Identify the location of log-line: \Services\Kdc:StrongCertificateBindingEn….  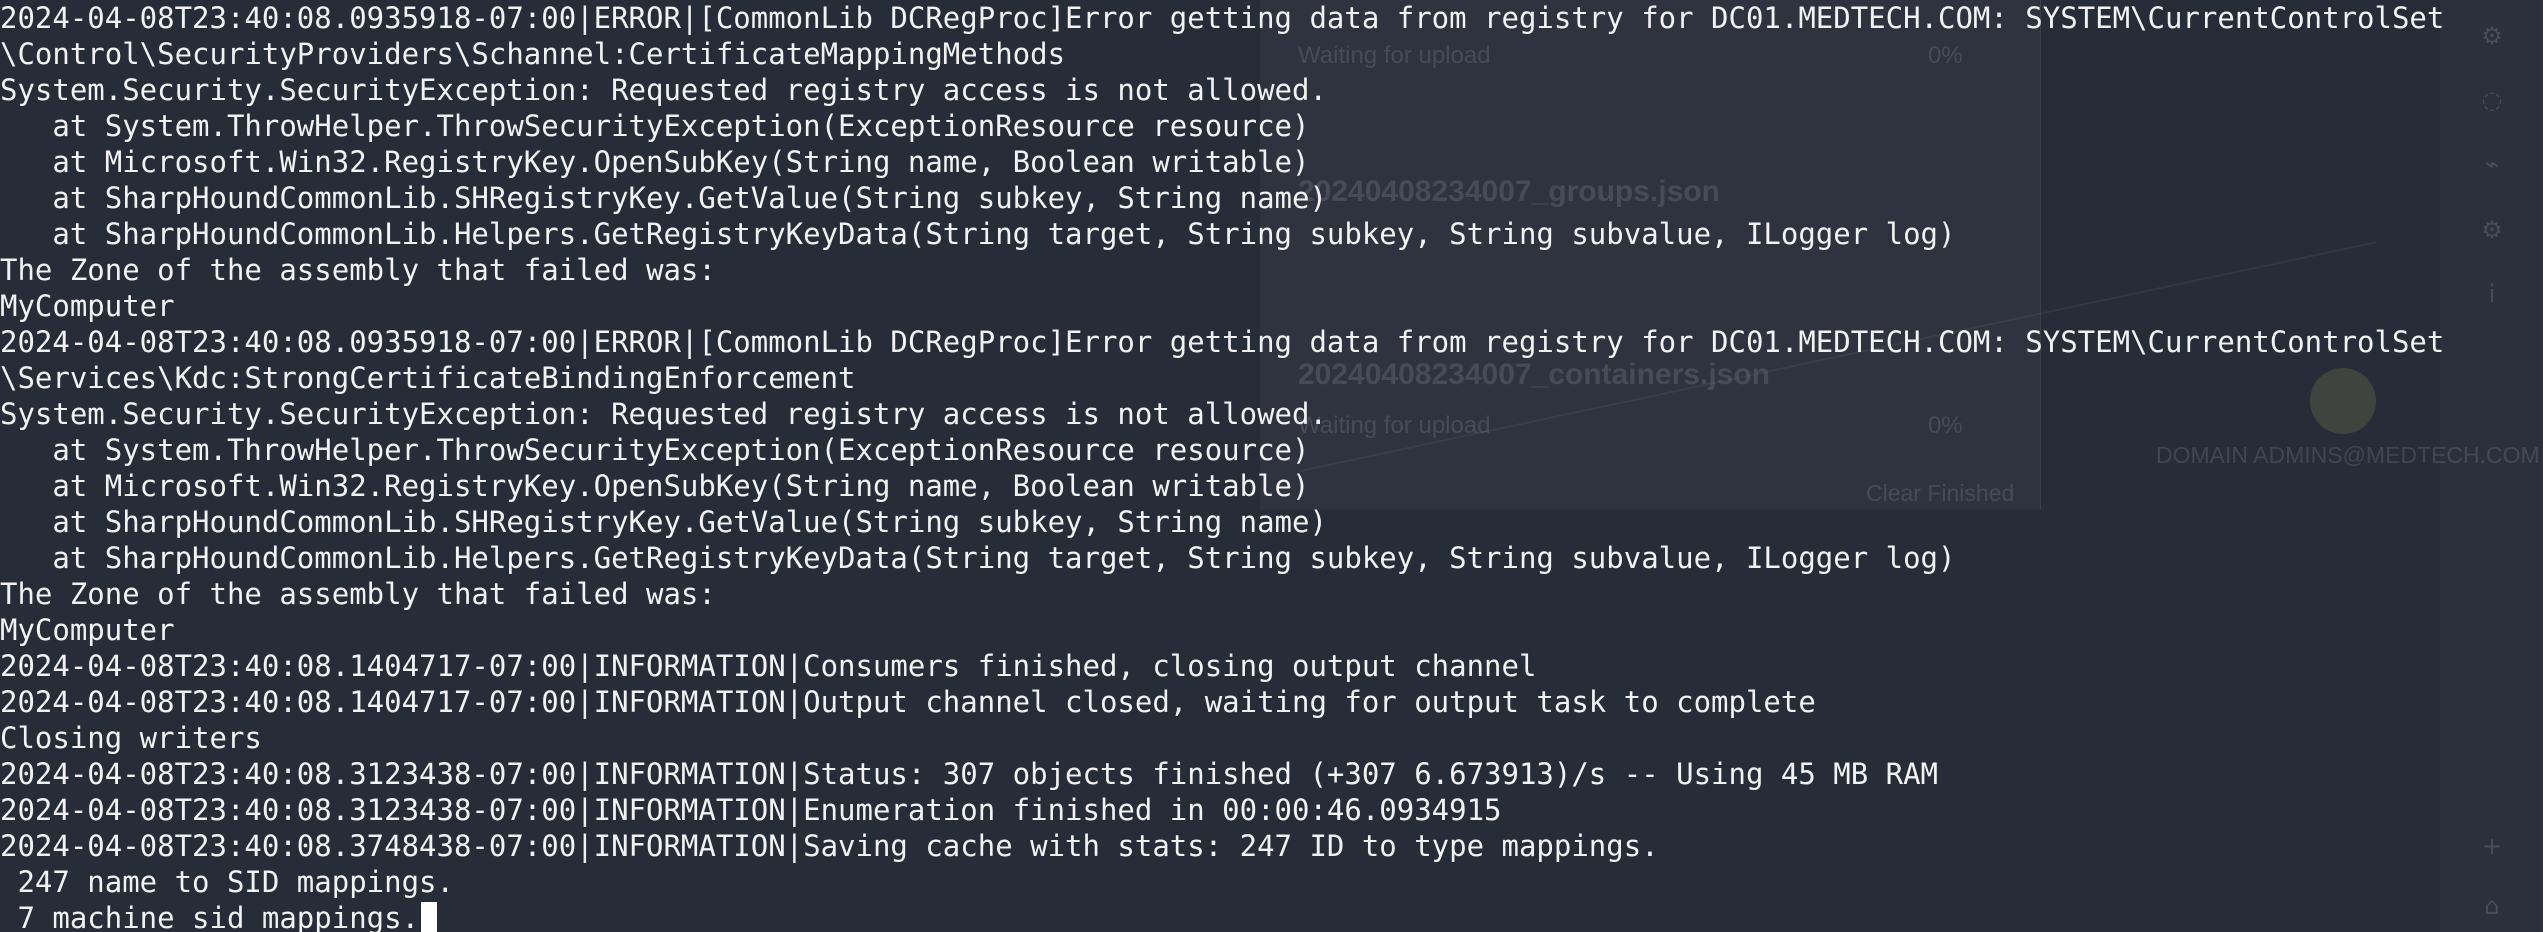
(428, 378).